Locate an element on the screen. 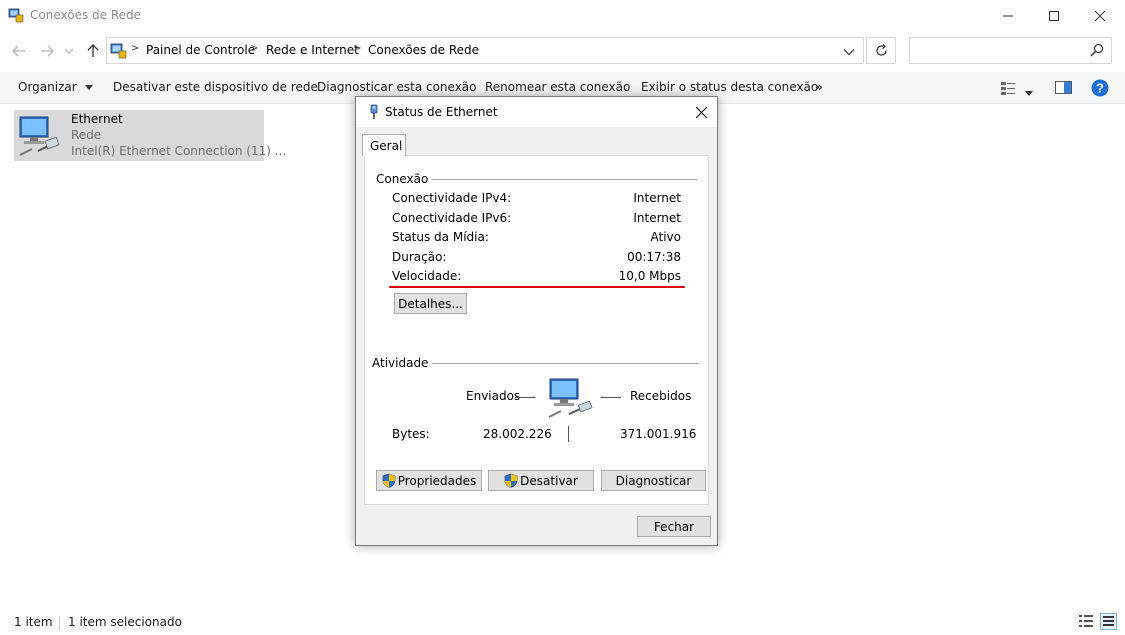 This screenshot has height=635, width=1125. back-button is located at coordinates (19, 51).